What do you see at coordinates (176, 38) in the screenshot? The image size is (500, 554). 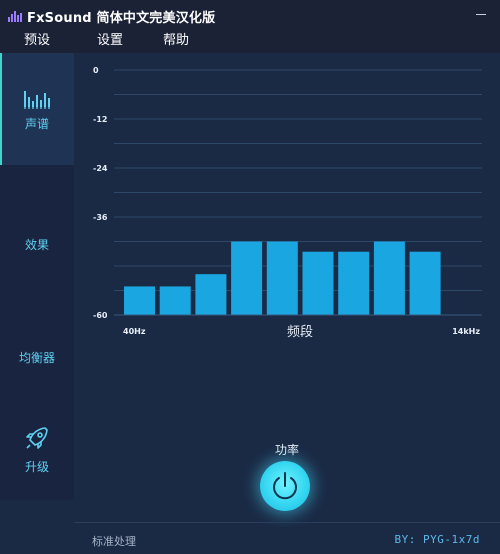 I see `menu-item-help: 帮助` at bounding box center [176, 38].